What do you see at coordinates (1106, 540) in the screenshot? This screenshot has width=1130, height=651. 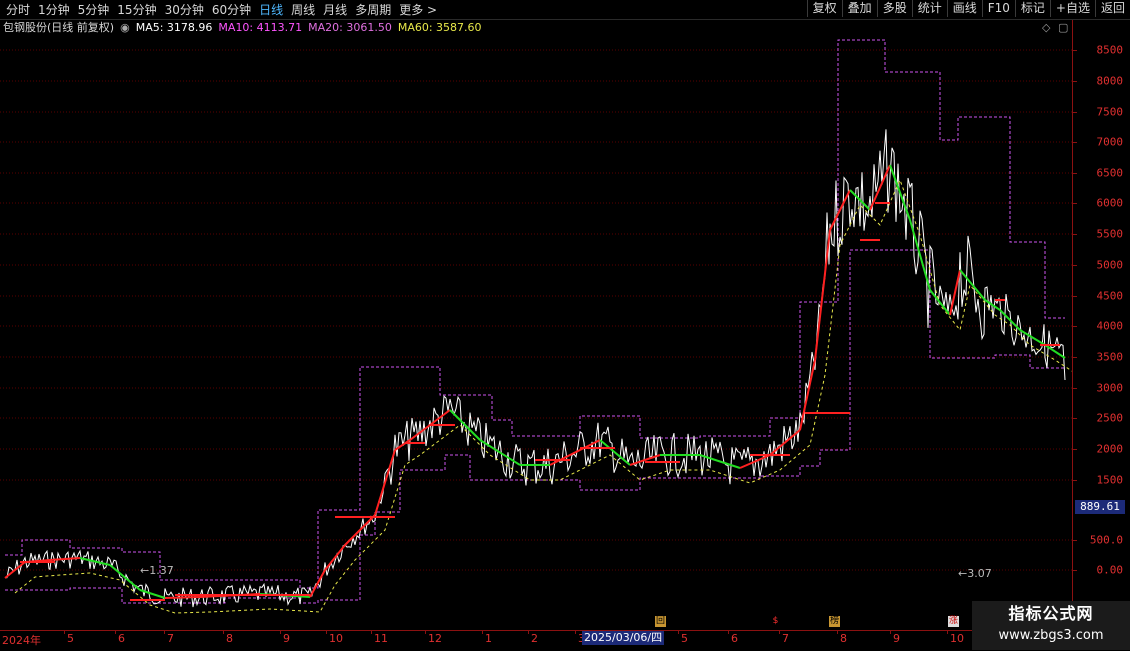 I see `y-tick-label: 500.0` at bounding box center [1106, 540].